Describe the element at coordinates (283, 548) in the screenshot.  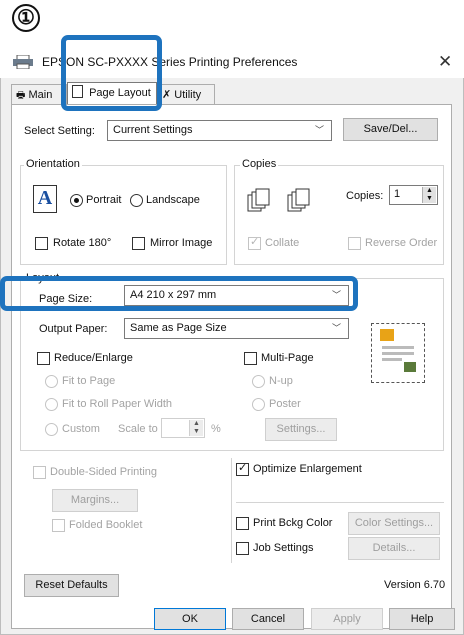
I see `job-settings-label: Job Settings` at that location.